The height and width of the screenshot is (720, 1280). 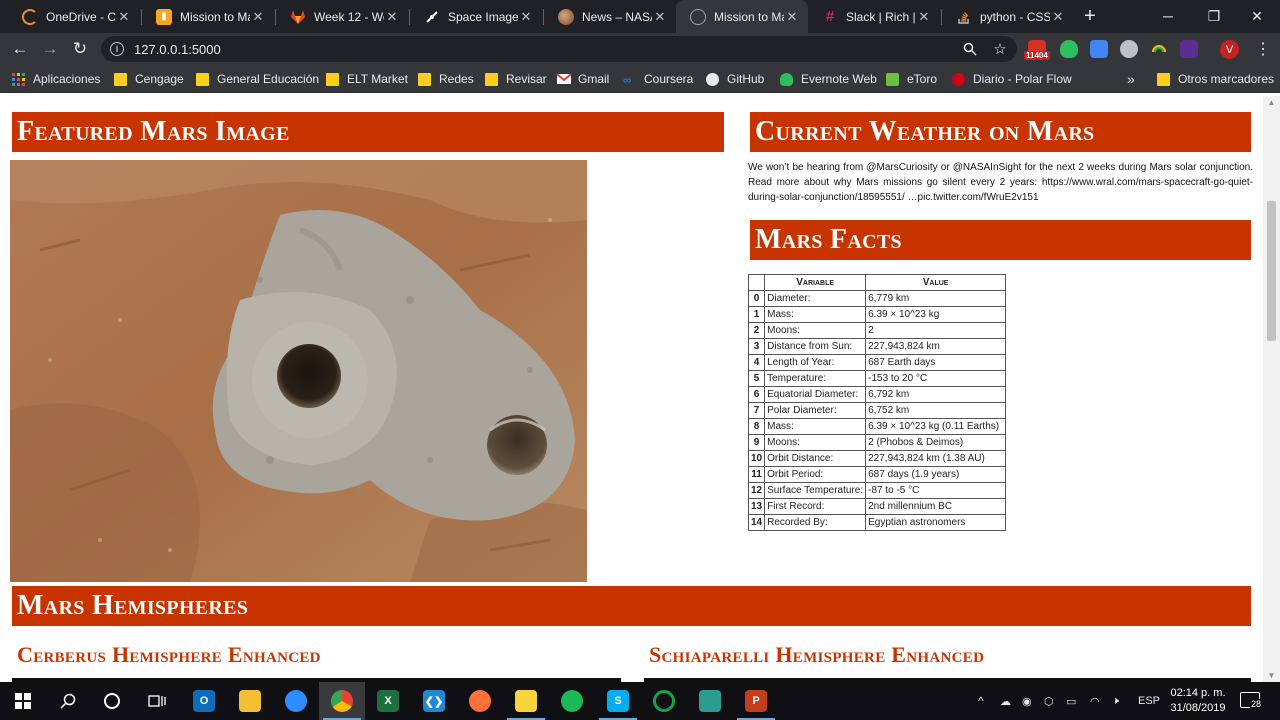 What do you see at coordinates (1095, 701) in the screenshot?
I see `wifi-icon: ◠` at bounding box center [1095, 701].